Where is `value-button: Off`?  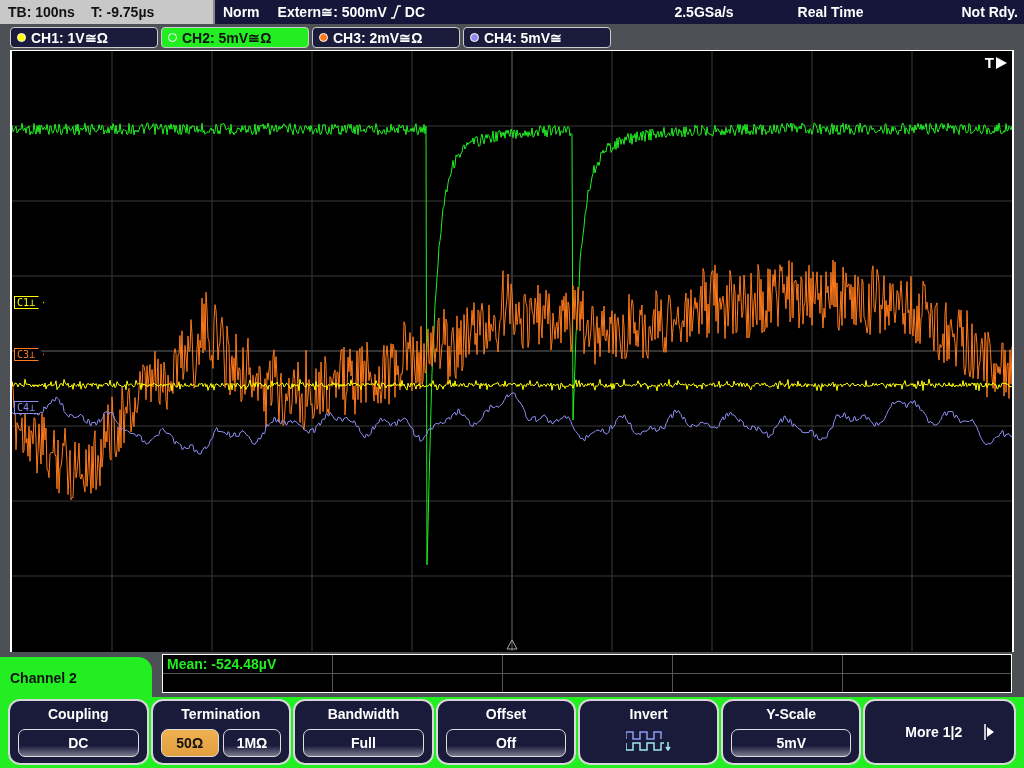 value-button: Off is located at coordinates (506, 743).